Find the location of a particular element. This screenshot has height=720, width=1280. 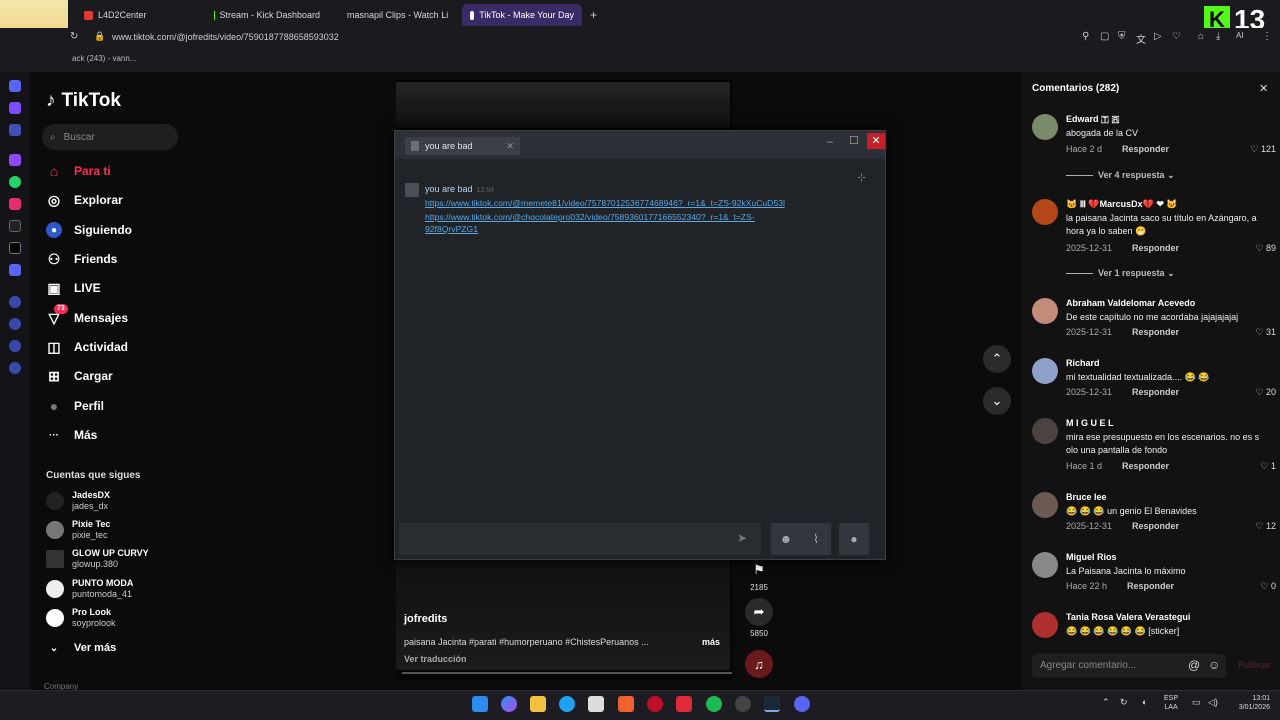

nav-siguiendo: ● Siguiendo is located at coordinates (89, 230).